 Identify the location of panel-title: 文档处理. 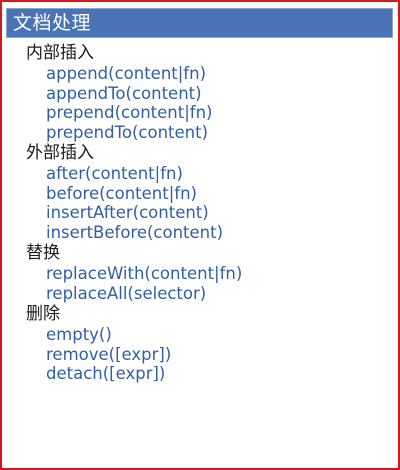
(52, 23).